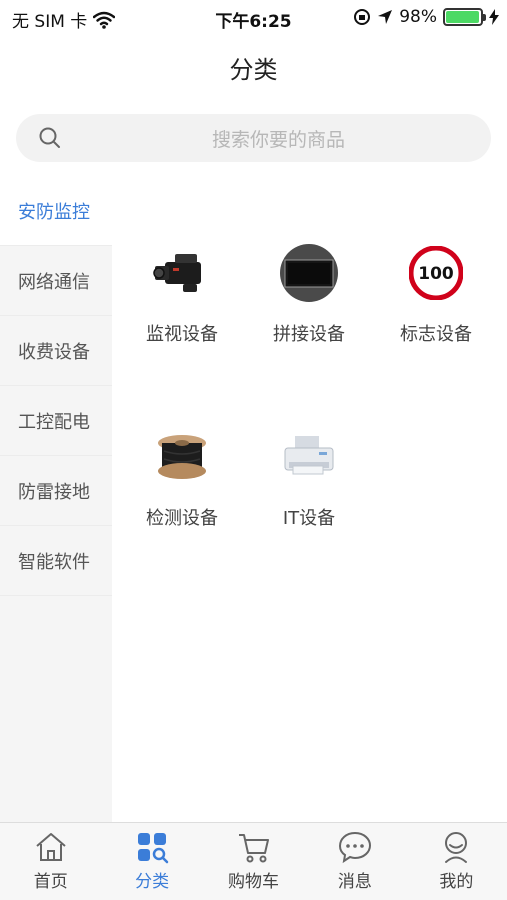 The height and width of the screenshot is (900, 507). I want to click on tab-label: 分类, so click(152, 882).